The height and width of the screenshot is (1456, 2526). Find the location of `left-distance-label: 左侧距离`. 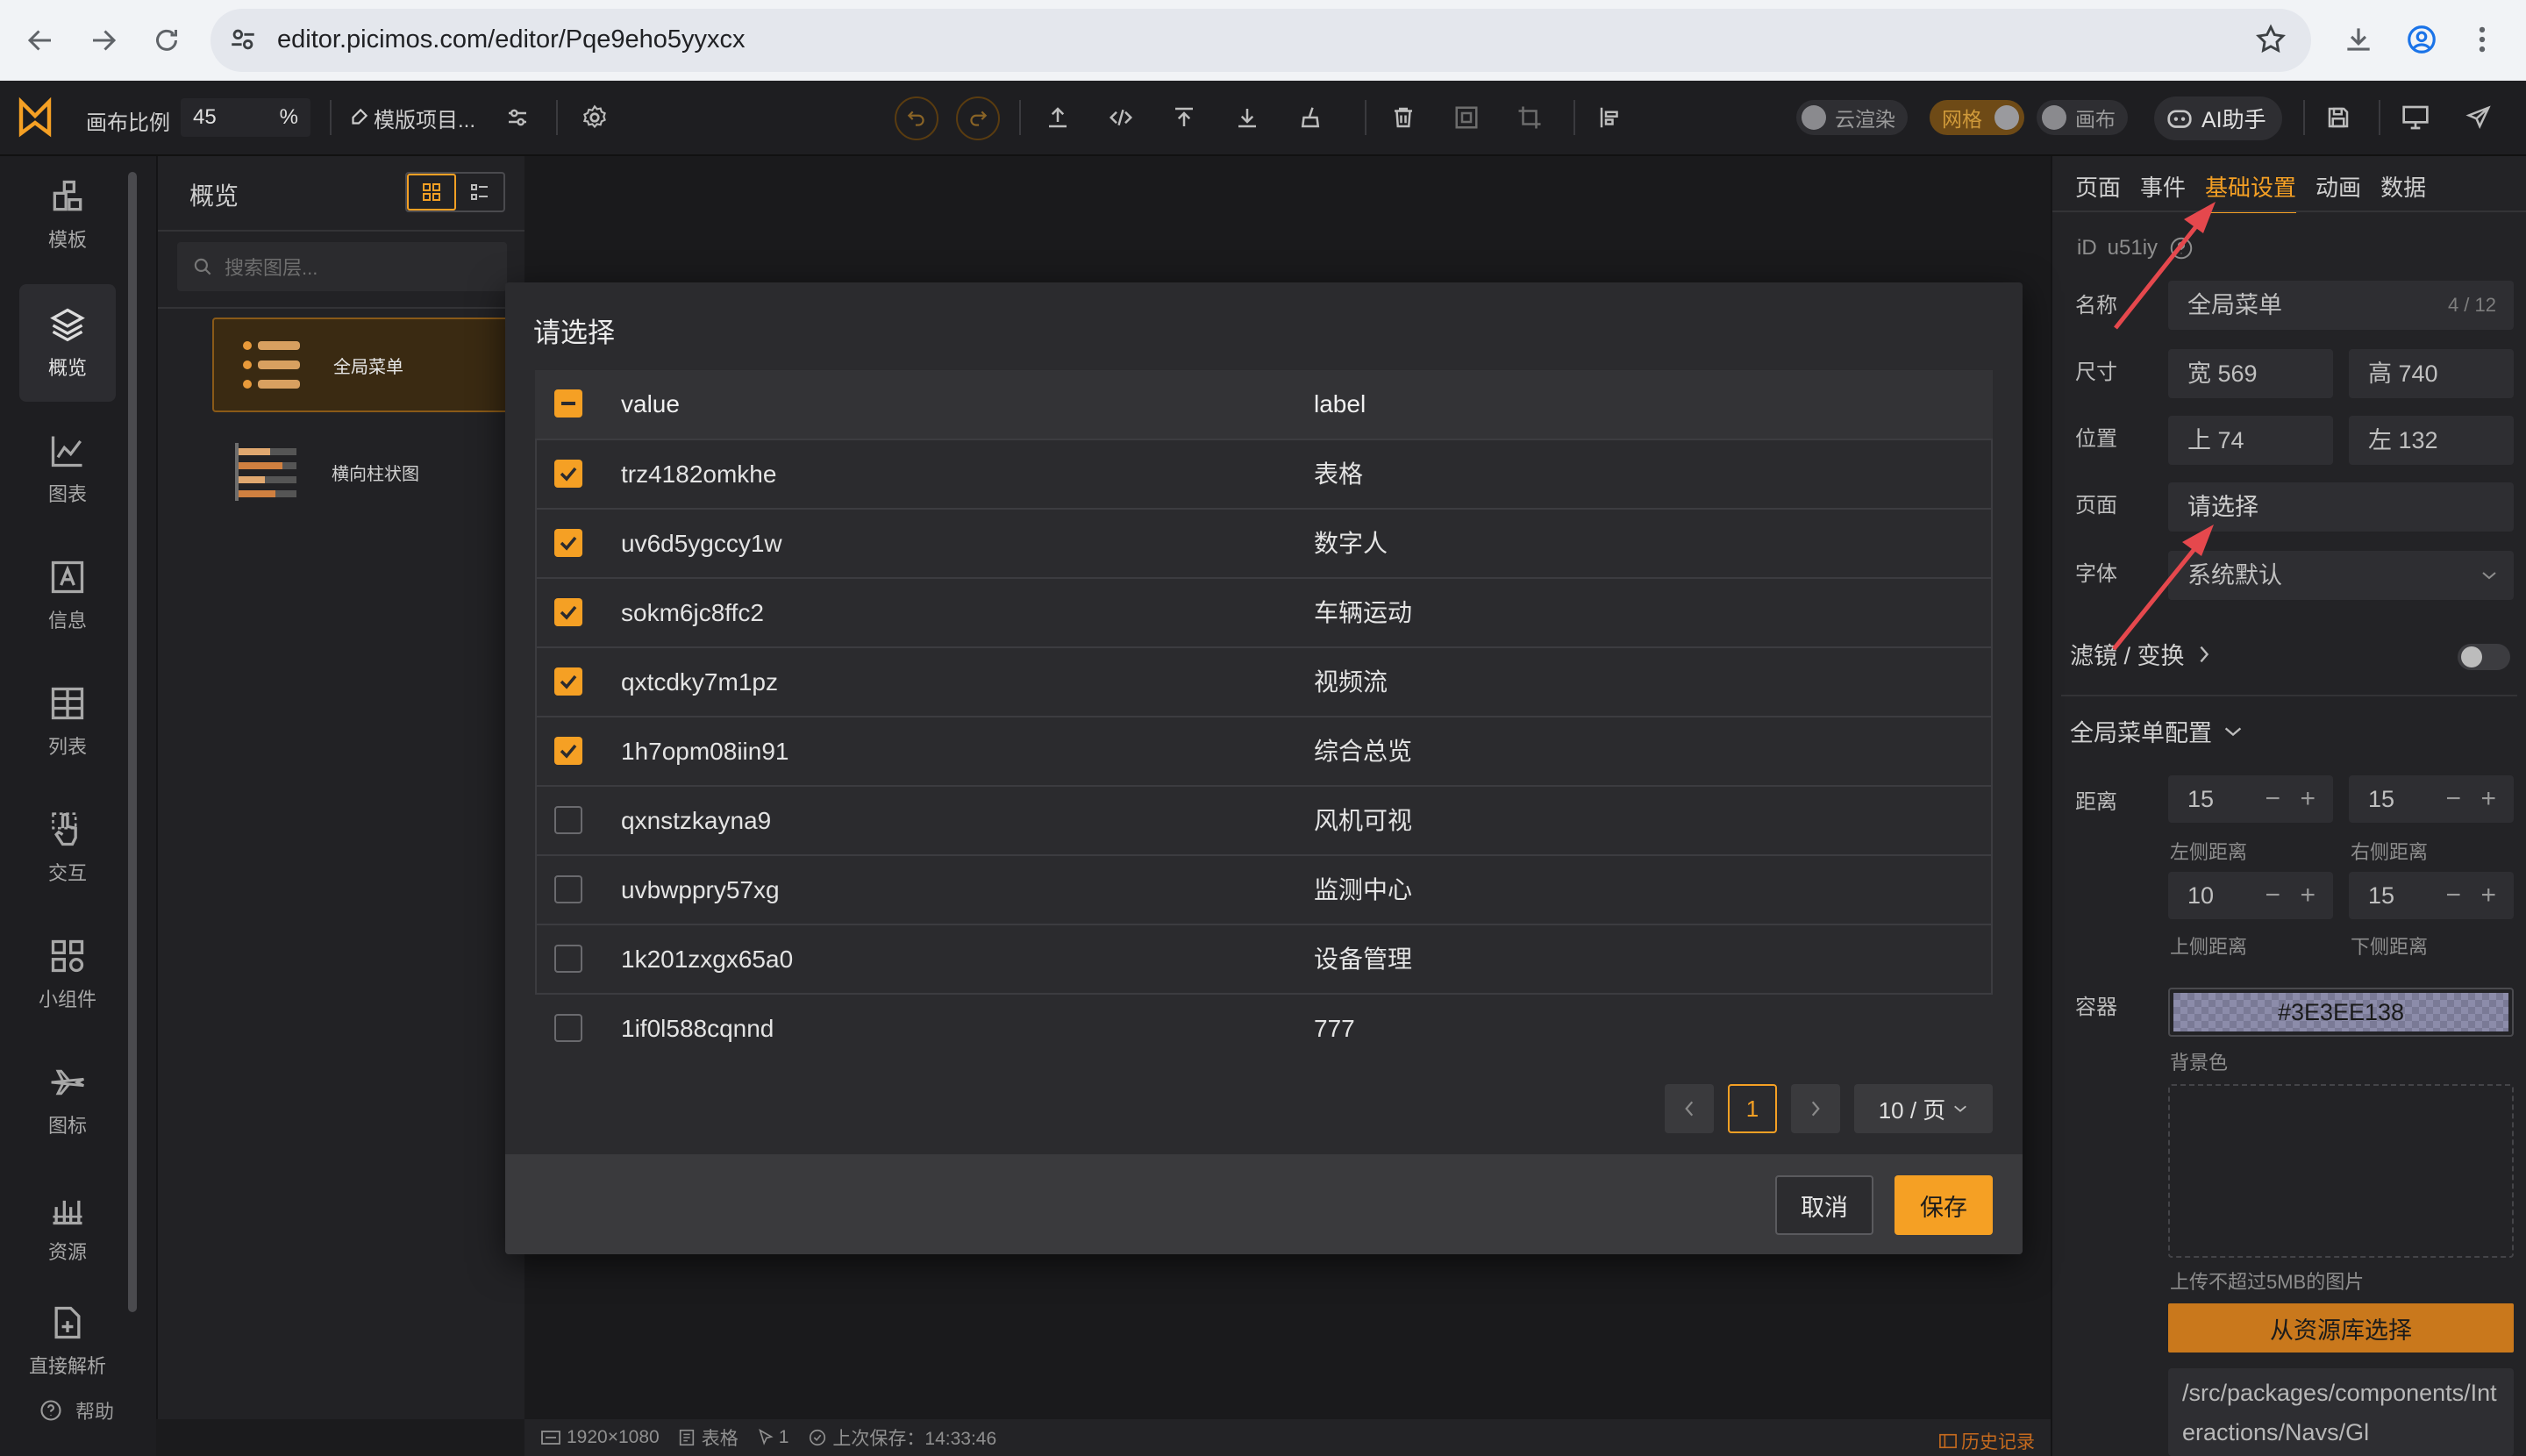

left-distance-label: 左侧距离 is located at coordinates (2209, 852).